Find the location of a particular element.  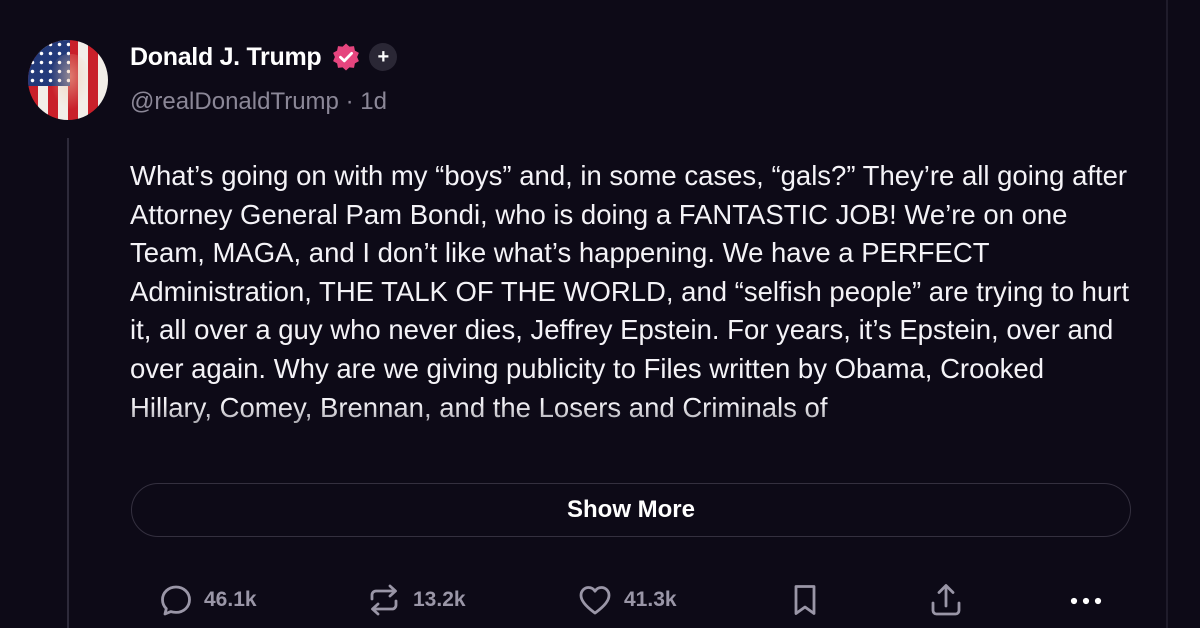

bookmark-icon is located at coordinates (805, 600).